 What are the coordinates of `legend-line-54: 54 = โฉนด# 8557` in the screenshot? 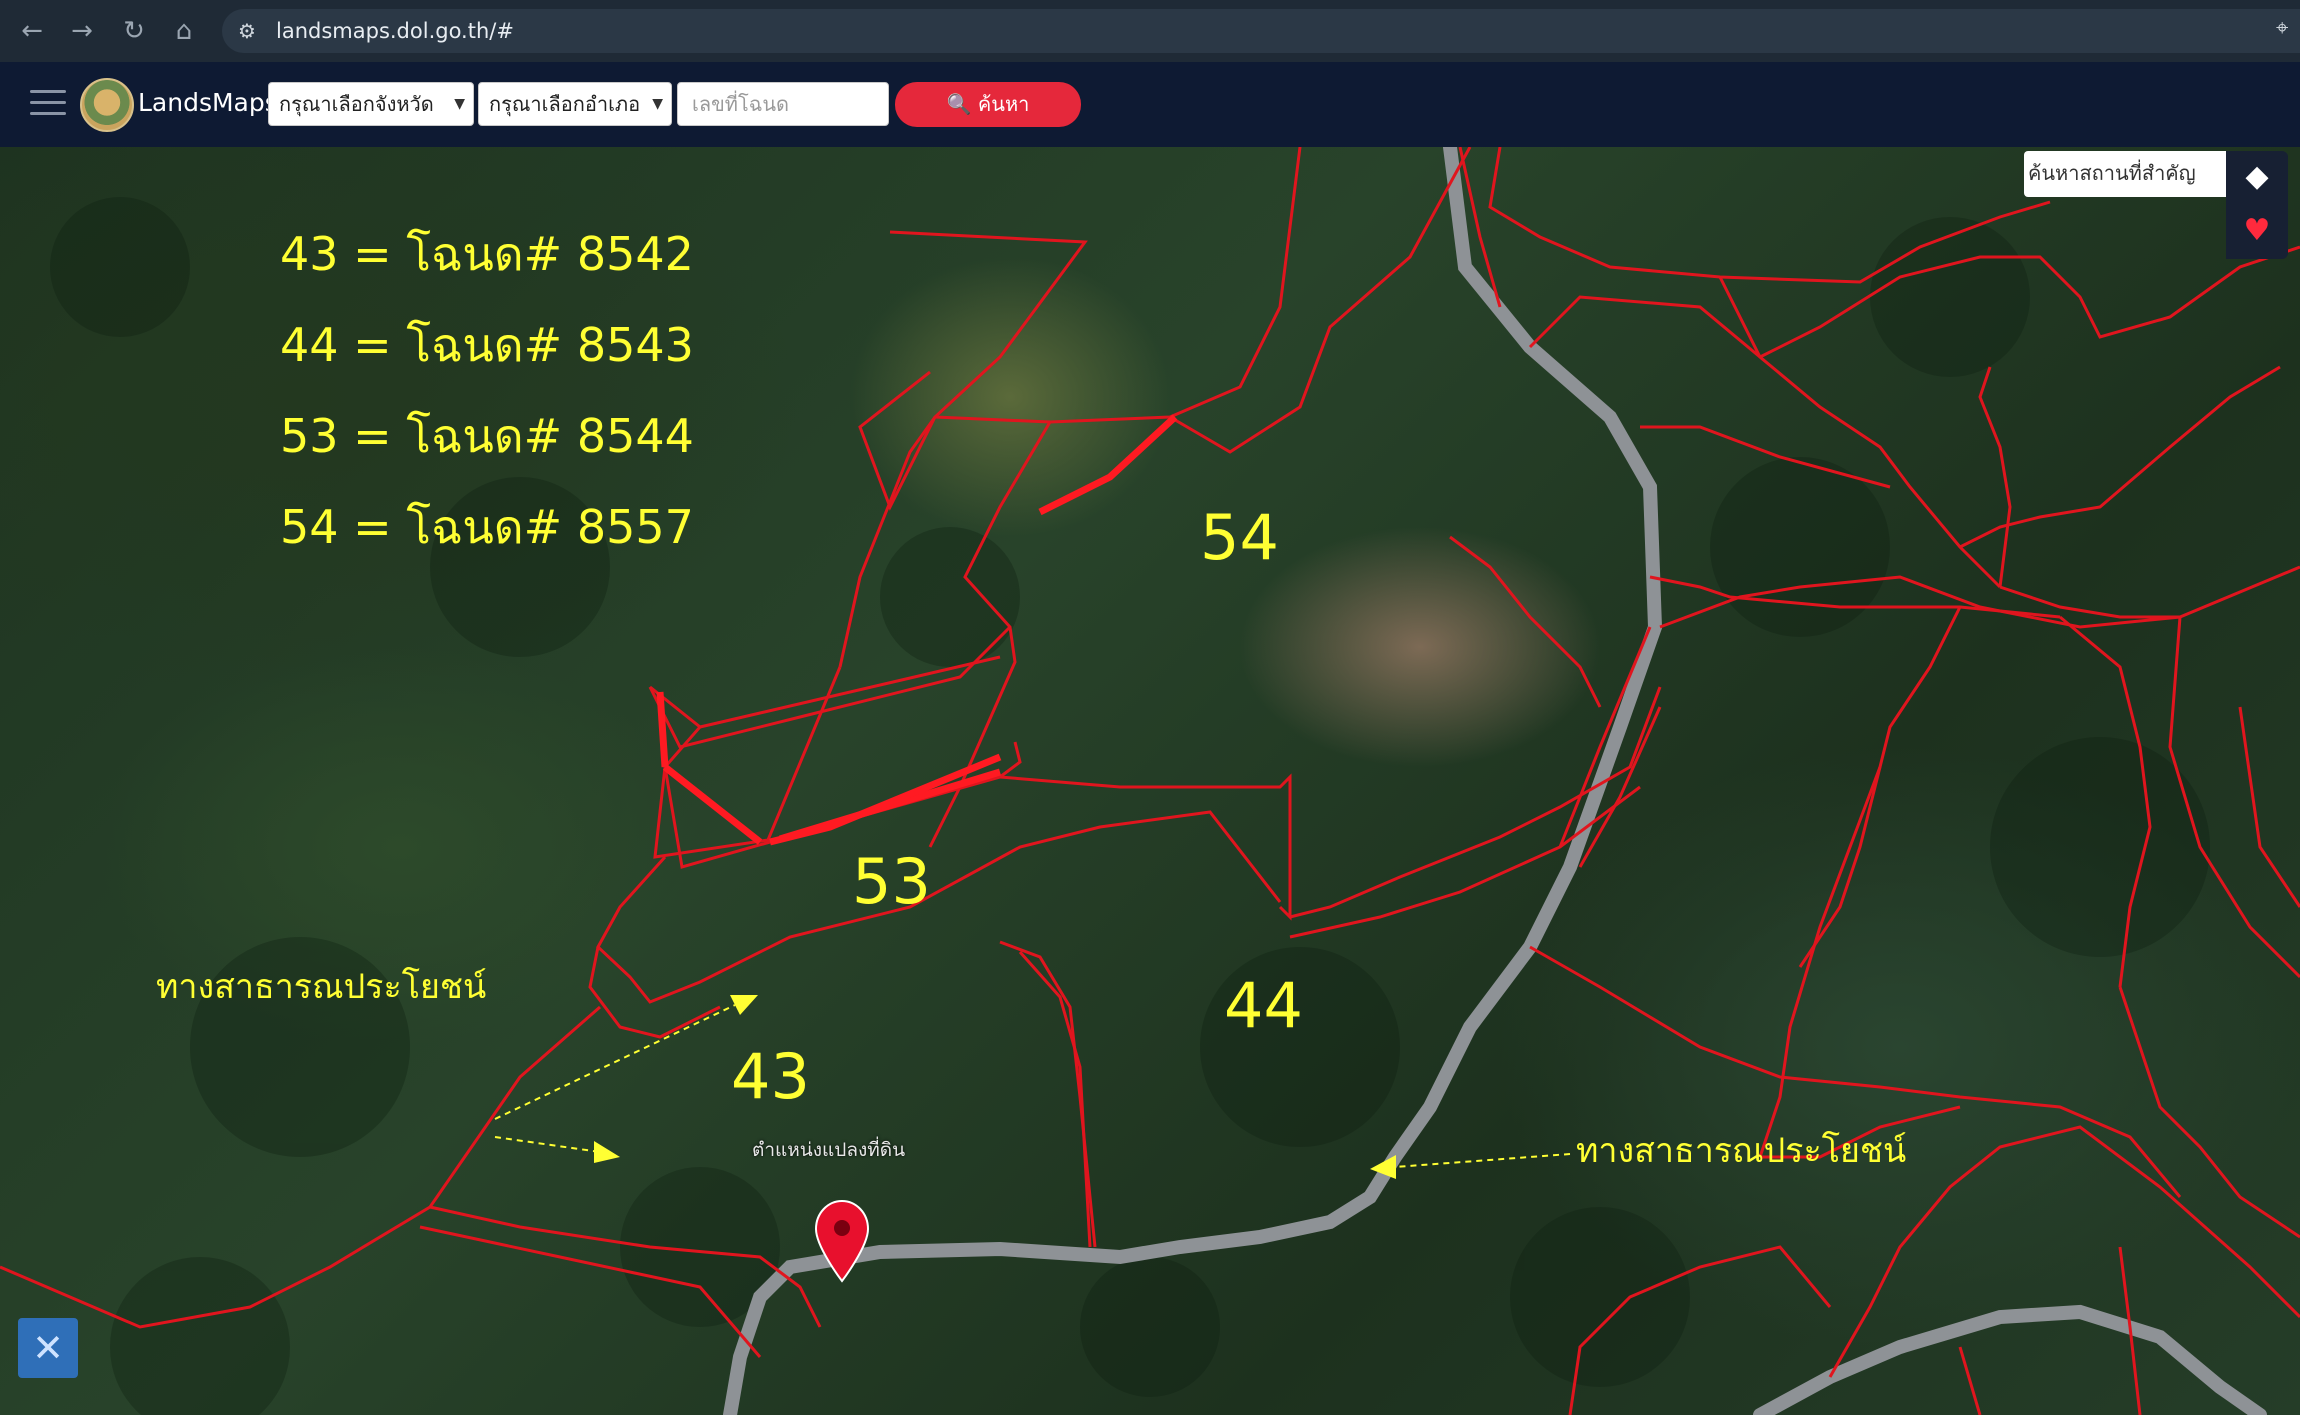 It's located at (487, 527).